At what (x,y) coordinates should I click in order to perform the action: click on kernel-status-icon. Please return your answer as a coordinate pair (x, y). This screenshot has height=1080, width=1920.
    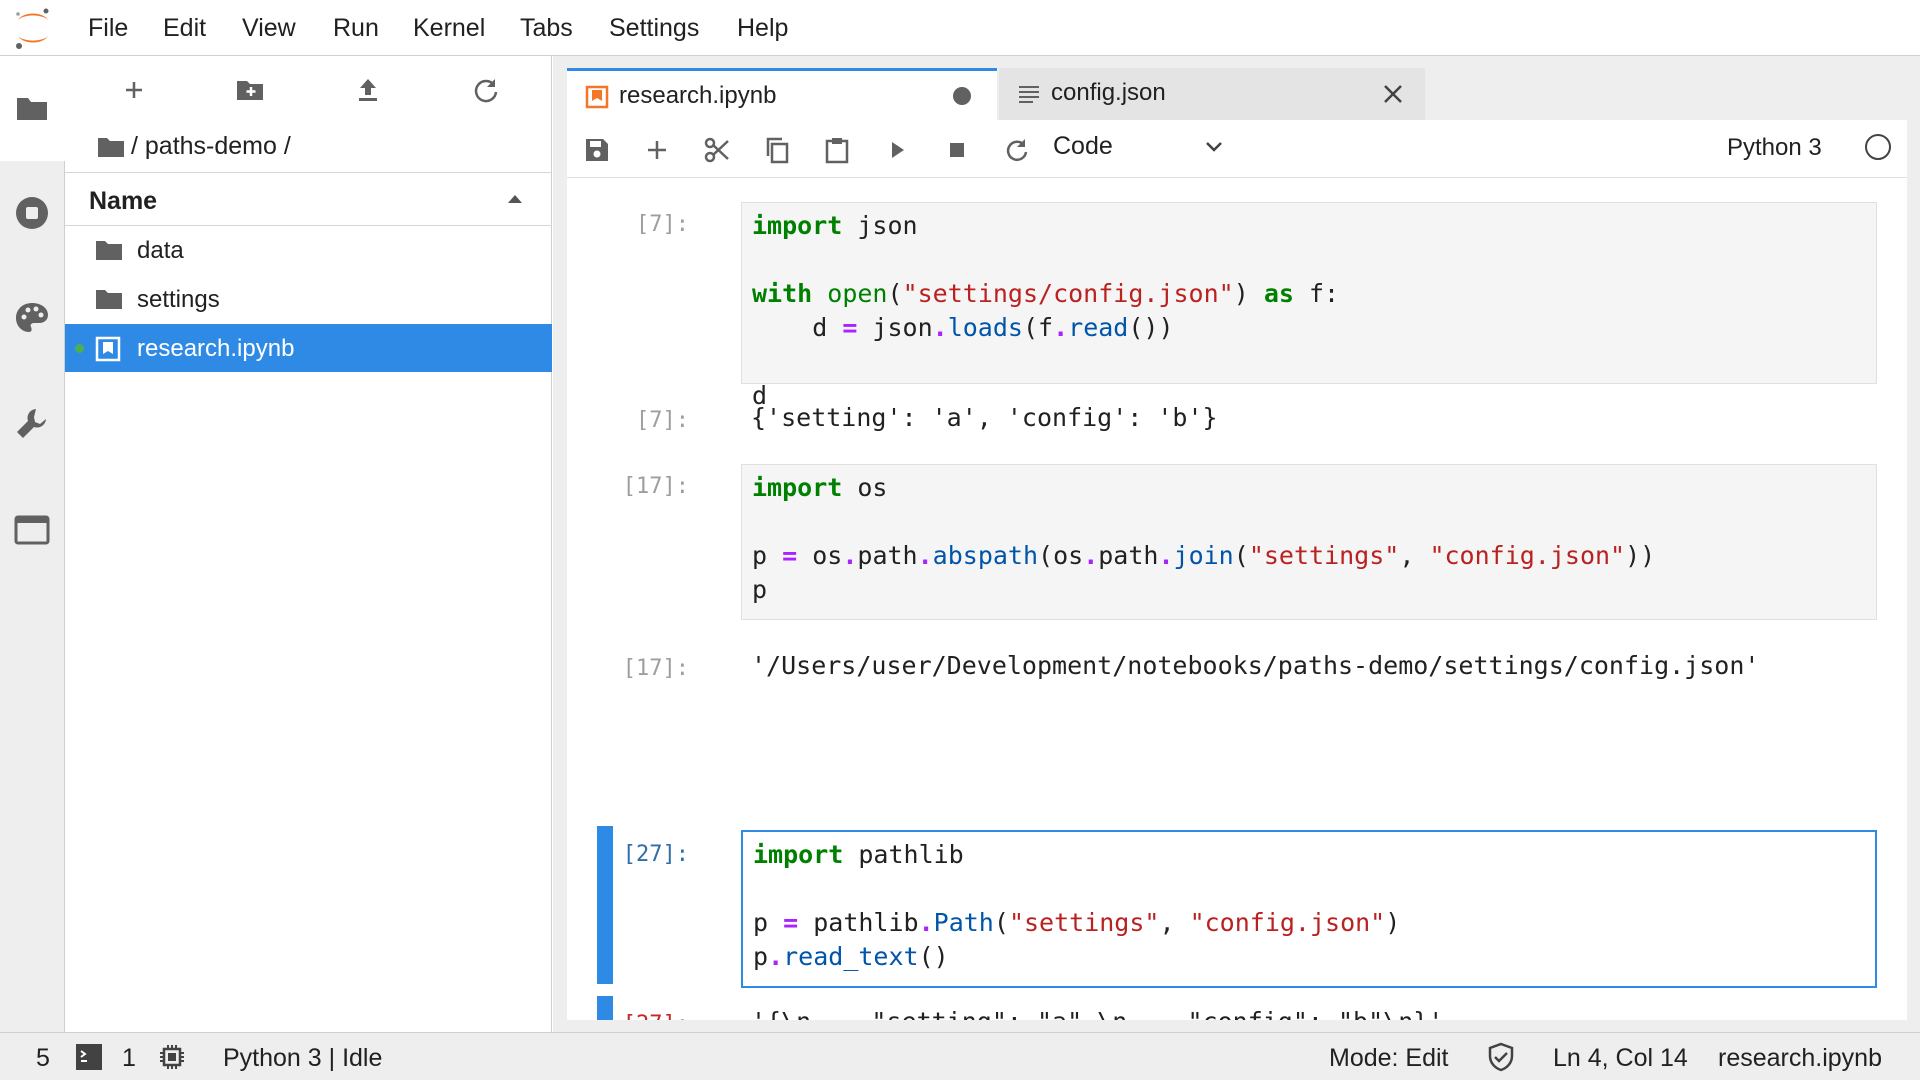
    Looking at the image, I should click on (1878, 147).